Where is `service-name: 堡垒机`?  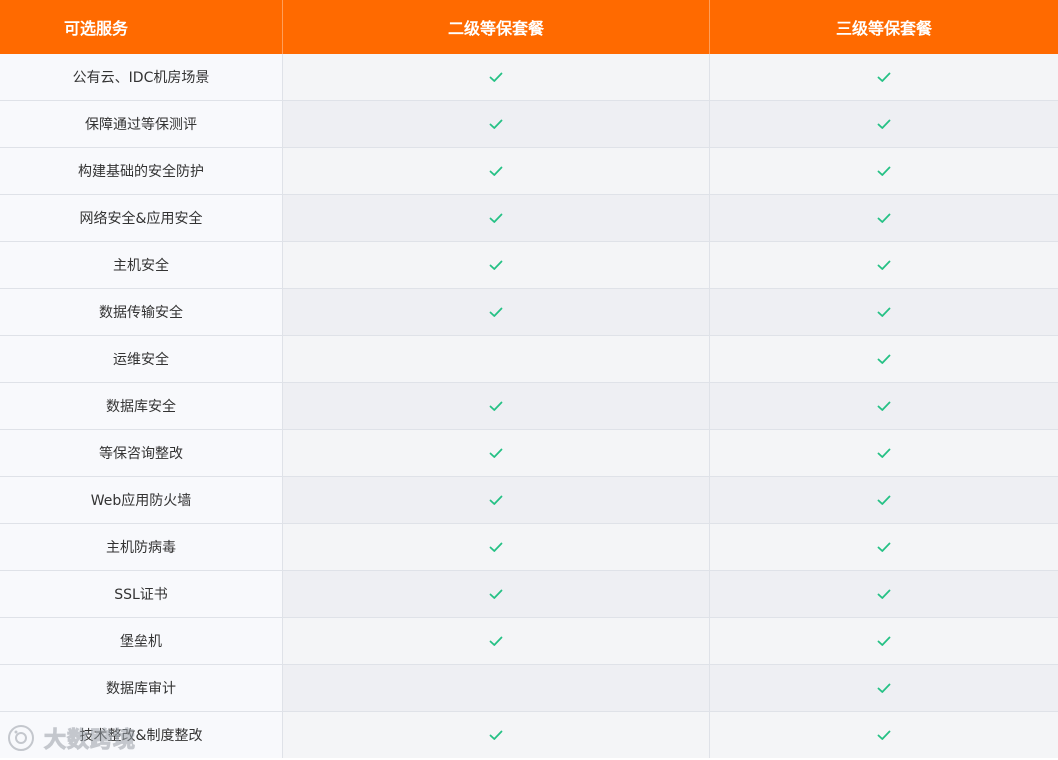
service-name: 堡垒机 is located at coordinates (141, 641).